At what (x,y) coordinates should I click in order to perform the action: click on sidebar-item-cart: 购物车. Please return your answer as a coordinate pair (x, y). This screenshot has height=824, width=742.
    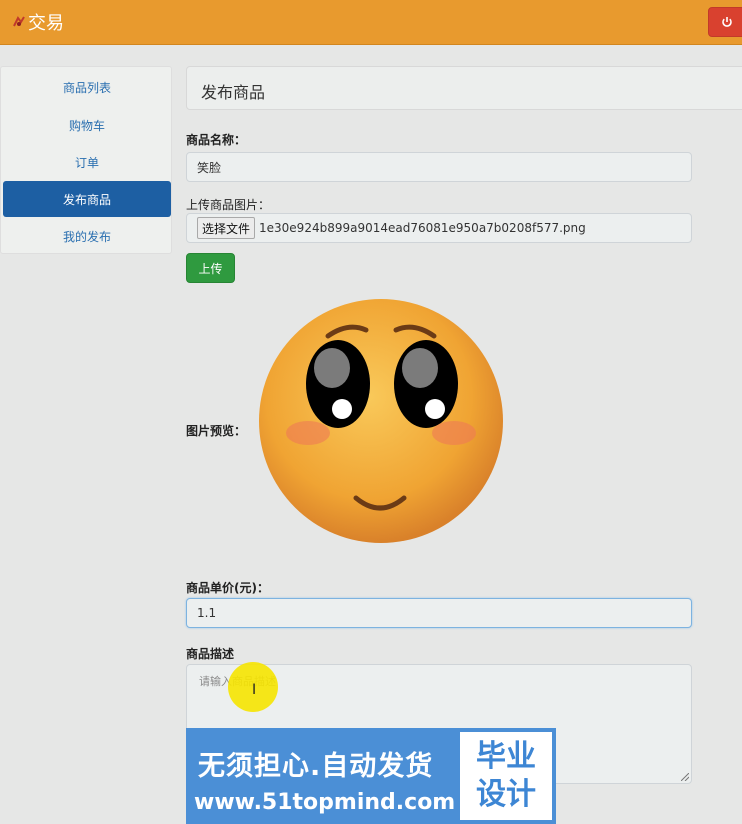
    Looking at the image, I should click on (87, 125).